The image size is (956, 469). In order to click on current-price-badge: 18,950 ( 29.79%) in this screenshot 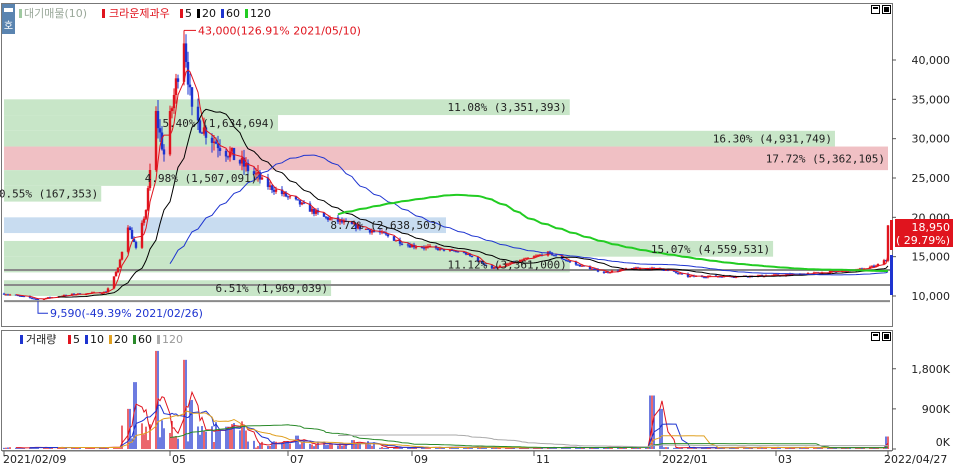, I will do `click(924, 233)`.